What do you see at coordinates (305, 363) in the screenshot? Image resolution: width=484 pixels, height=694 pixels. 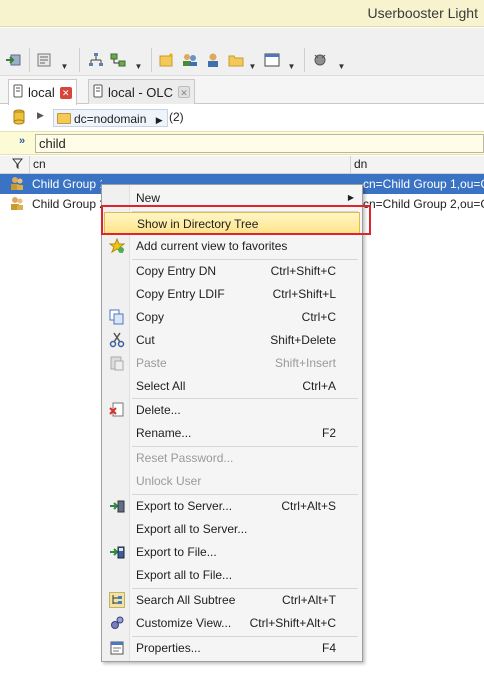 I see `menu-item-shortcut: Shift+Insert` at bounding box center [305, 363].